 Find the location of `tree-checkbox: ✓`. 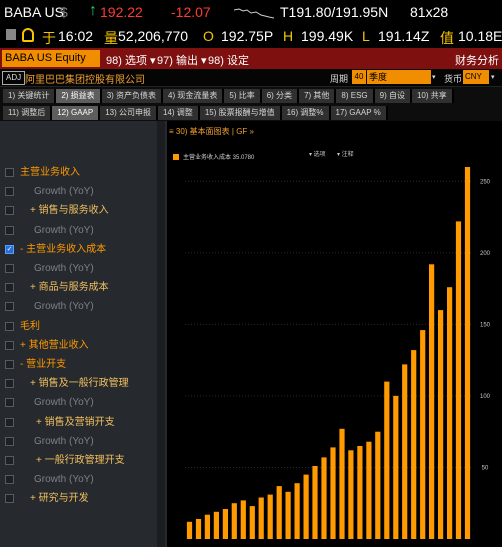

tree-checkbox: ✓ is located at coordinates (9, 249).